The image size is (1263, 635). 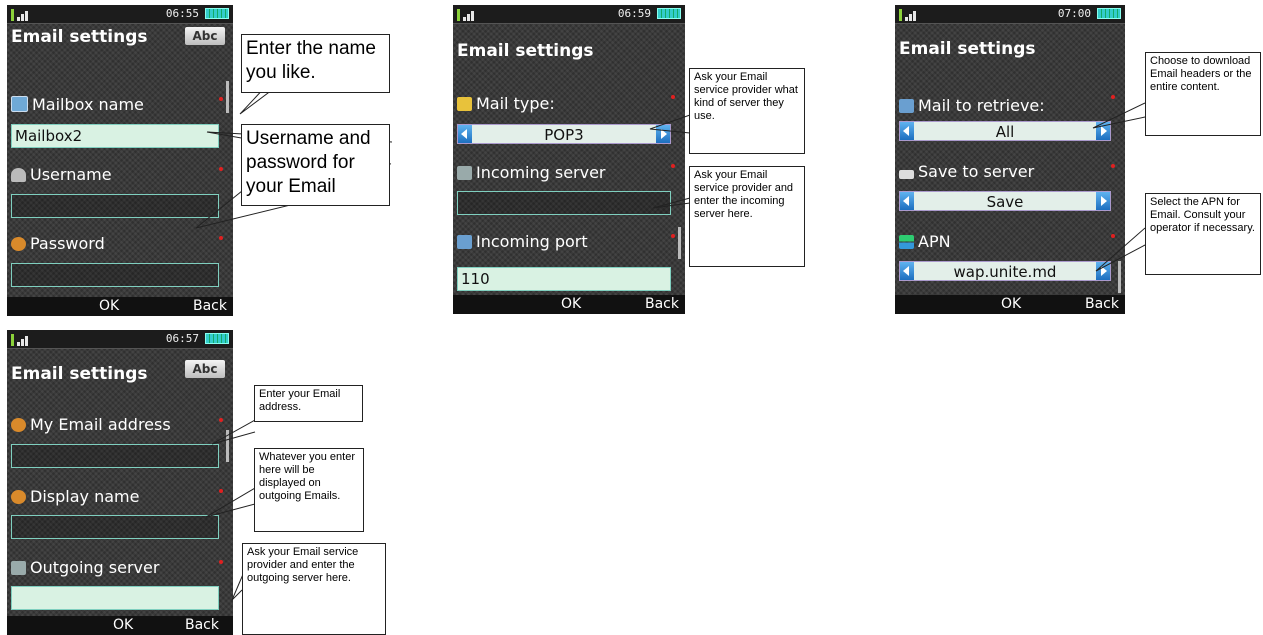 I want to click on mail-type-selector: POP3, so click(x=564, y=134).